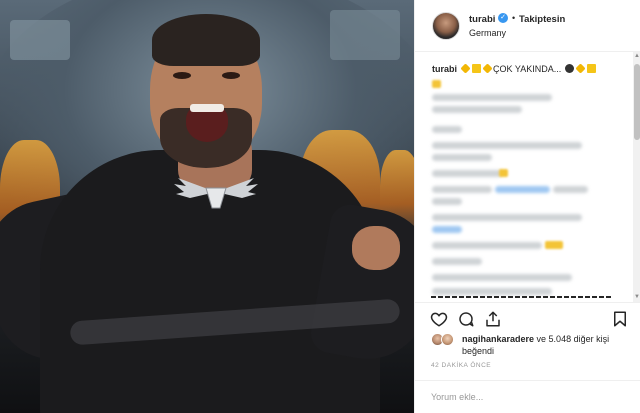 This screenshot has height=413, width=640. I want to click on liker-username-link: nagihankaradere, so click(498, 339).